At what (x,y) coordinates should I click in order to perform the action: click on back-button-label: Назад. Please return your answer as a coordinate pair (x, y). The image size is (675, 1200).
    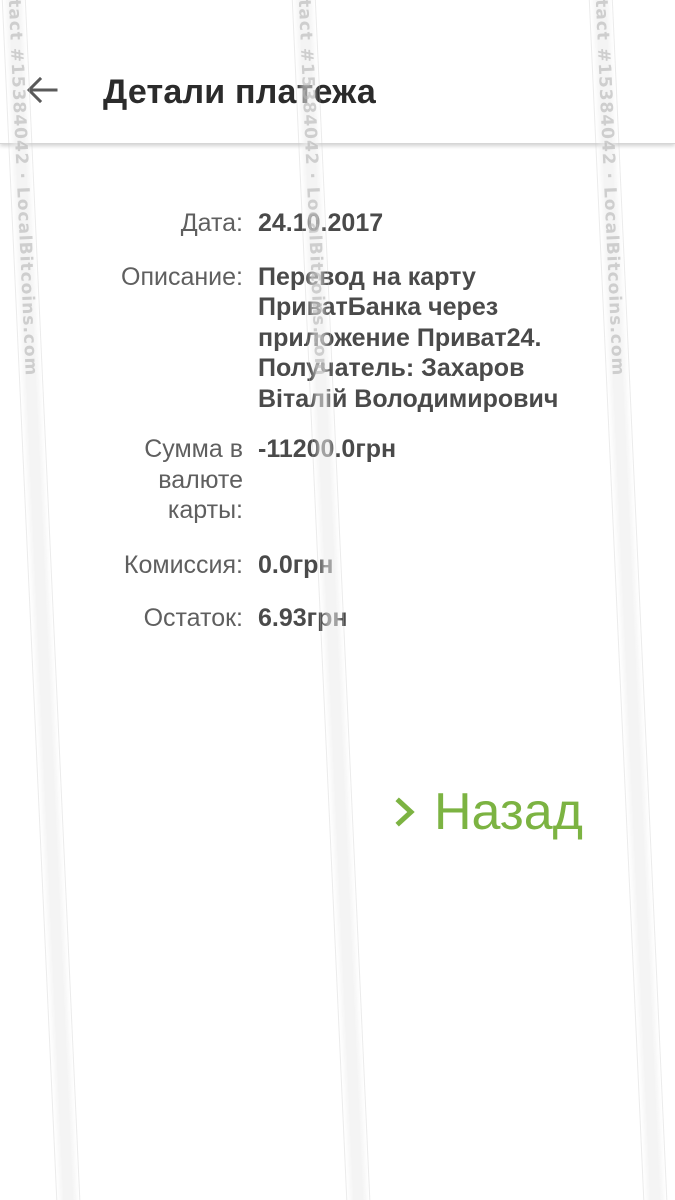
    Looking at the image, I should click on (508, 812).